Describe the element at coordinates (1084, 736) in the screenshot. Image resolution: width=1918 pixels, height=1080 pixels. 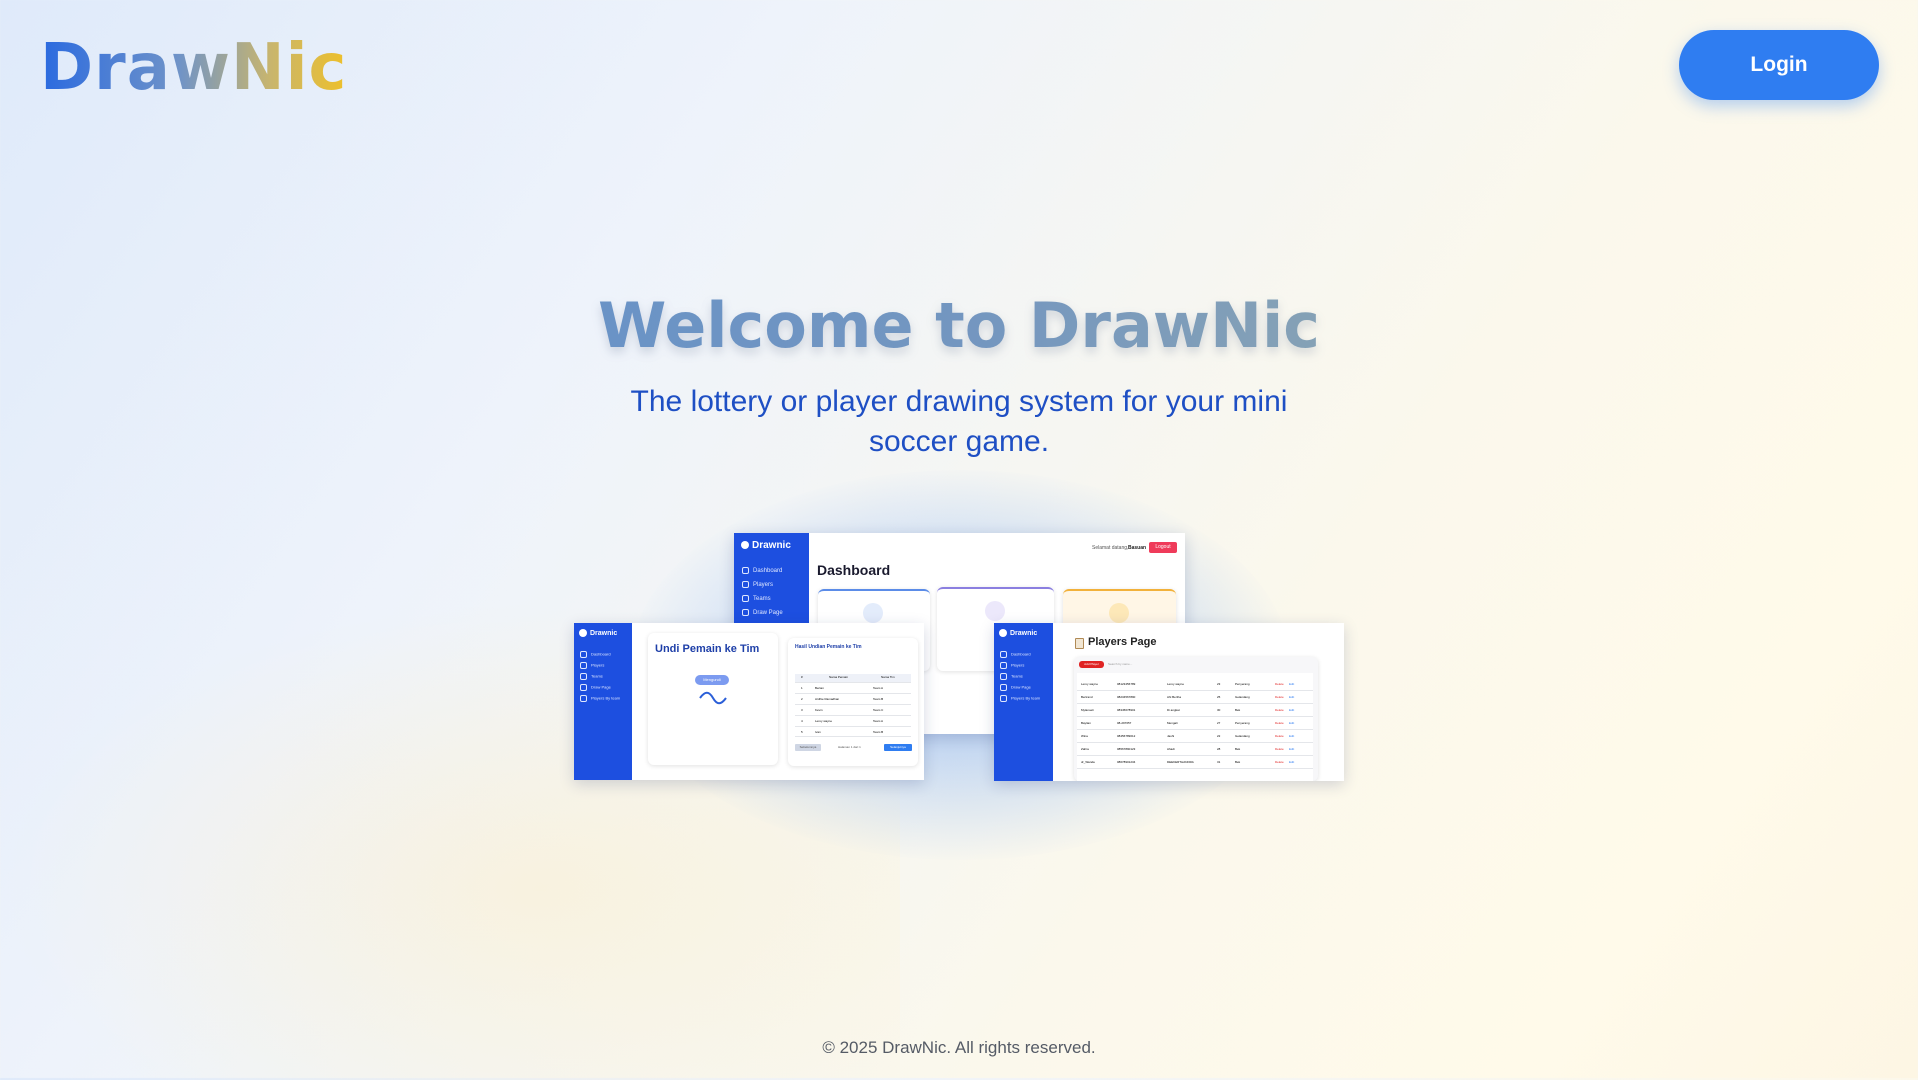
I see `cell-name: Wina` at that location.